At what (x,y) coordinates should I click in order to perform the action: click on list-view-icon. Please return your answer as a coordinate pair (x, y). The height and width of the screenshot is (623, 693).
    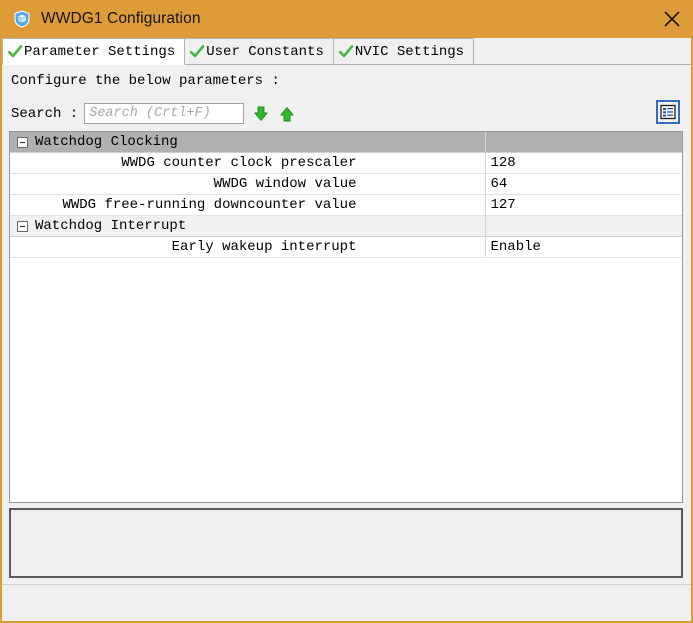
    Looking at the image, I should click on (668, 112).